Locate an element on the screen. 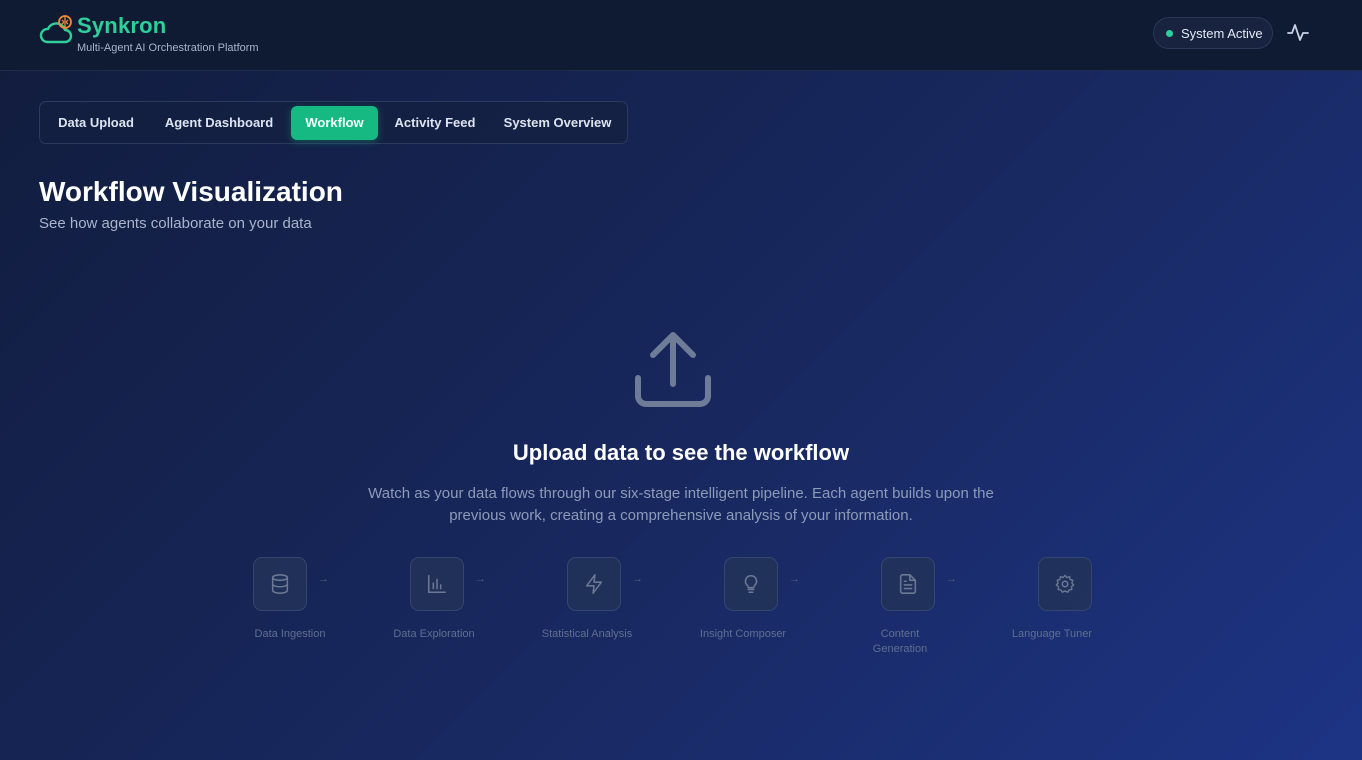  empty-state-title: Upload data to see the workflow is located at coordinates (681, 452).